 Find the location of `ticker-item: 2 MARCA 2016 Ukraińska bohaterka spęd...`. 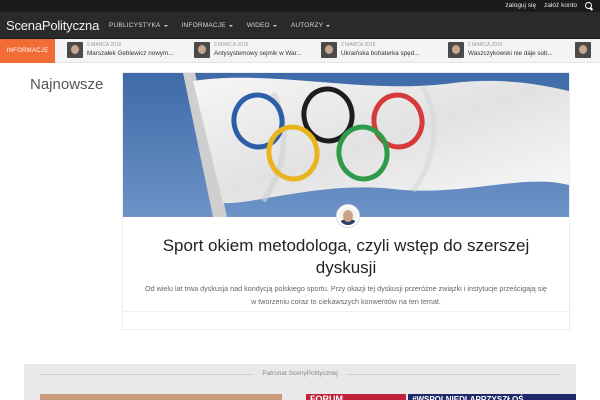

ticker-item: 2 MARCA 2016 Ukraińska bohaterka spęd... is located at coordinates (370, 51).